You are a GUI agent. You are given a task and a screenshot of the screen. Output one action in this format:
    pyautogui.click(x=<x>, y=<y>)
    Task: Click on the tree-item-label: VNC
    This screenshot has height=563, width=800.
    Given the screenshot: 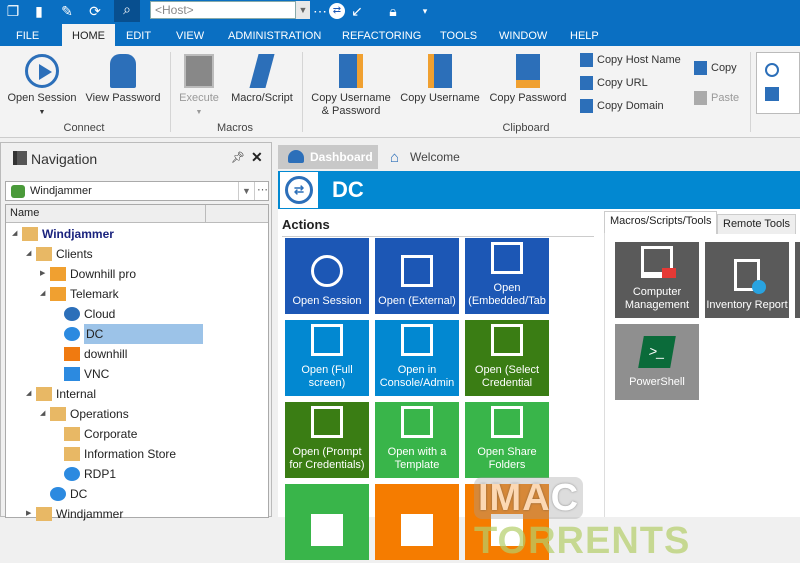 What is the action you would take?
    pyautogui.click(x=97, y=374)
    